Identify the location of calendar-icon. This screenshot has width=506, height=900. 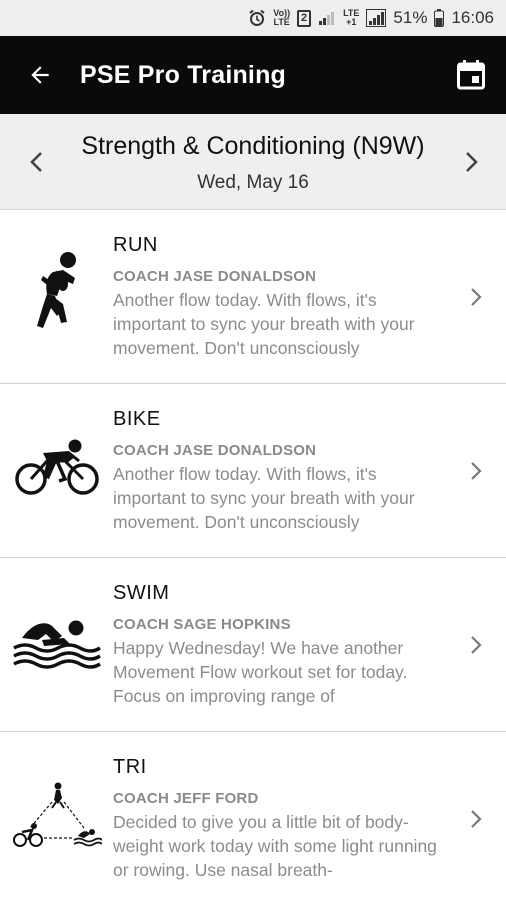
(471, 75).